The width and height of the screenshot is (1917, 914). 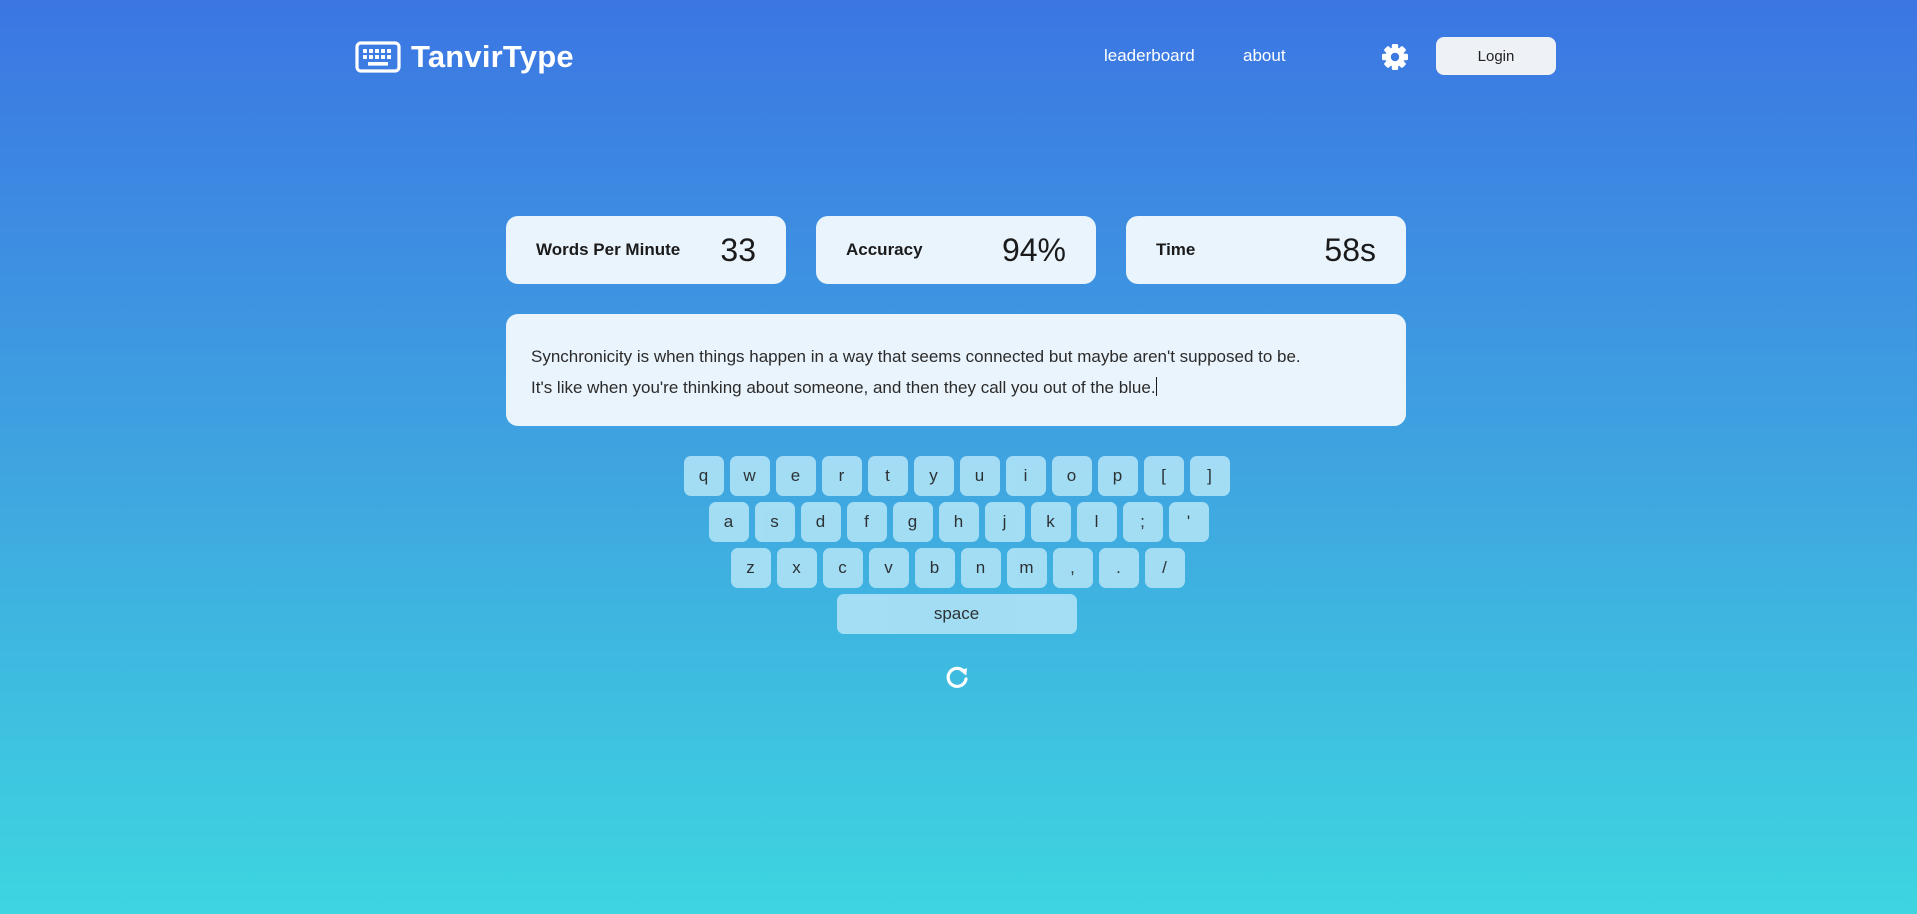 What do you see at coordinates (1188, 522) in the screenshot?
I see `key: '` at bounding box center [1188, 522].